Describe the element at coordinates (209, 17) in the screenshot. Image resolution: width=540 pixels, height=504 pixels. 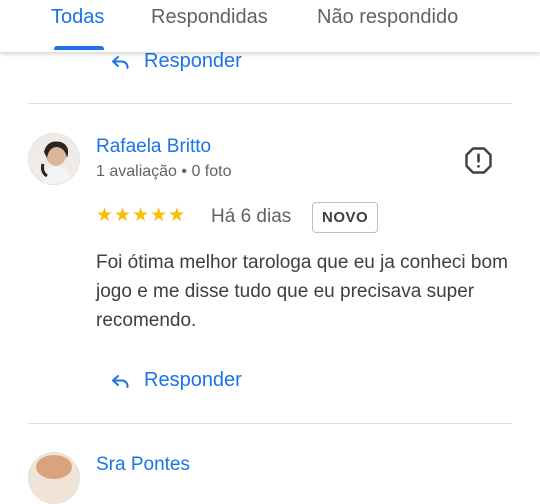
I see `tab-respondidas: Respondidas` at that location.